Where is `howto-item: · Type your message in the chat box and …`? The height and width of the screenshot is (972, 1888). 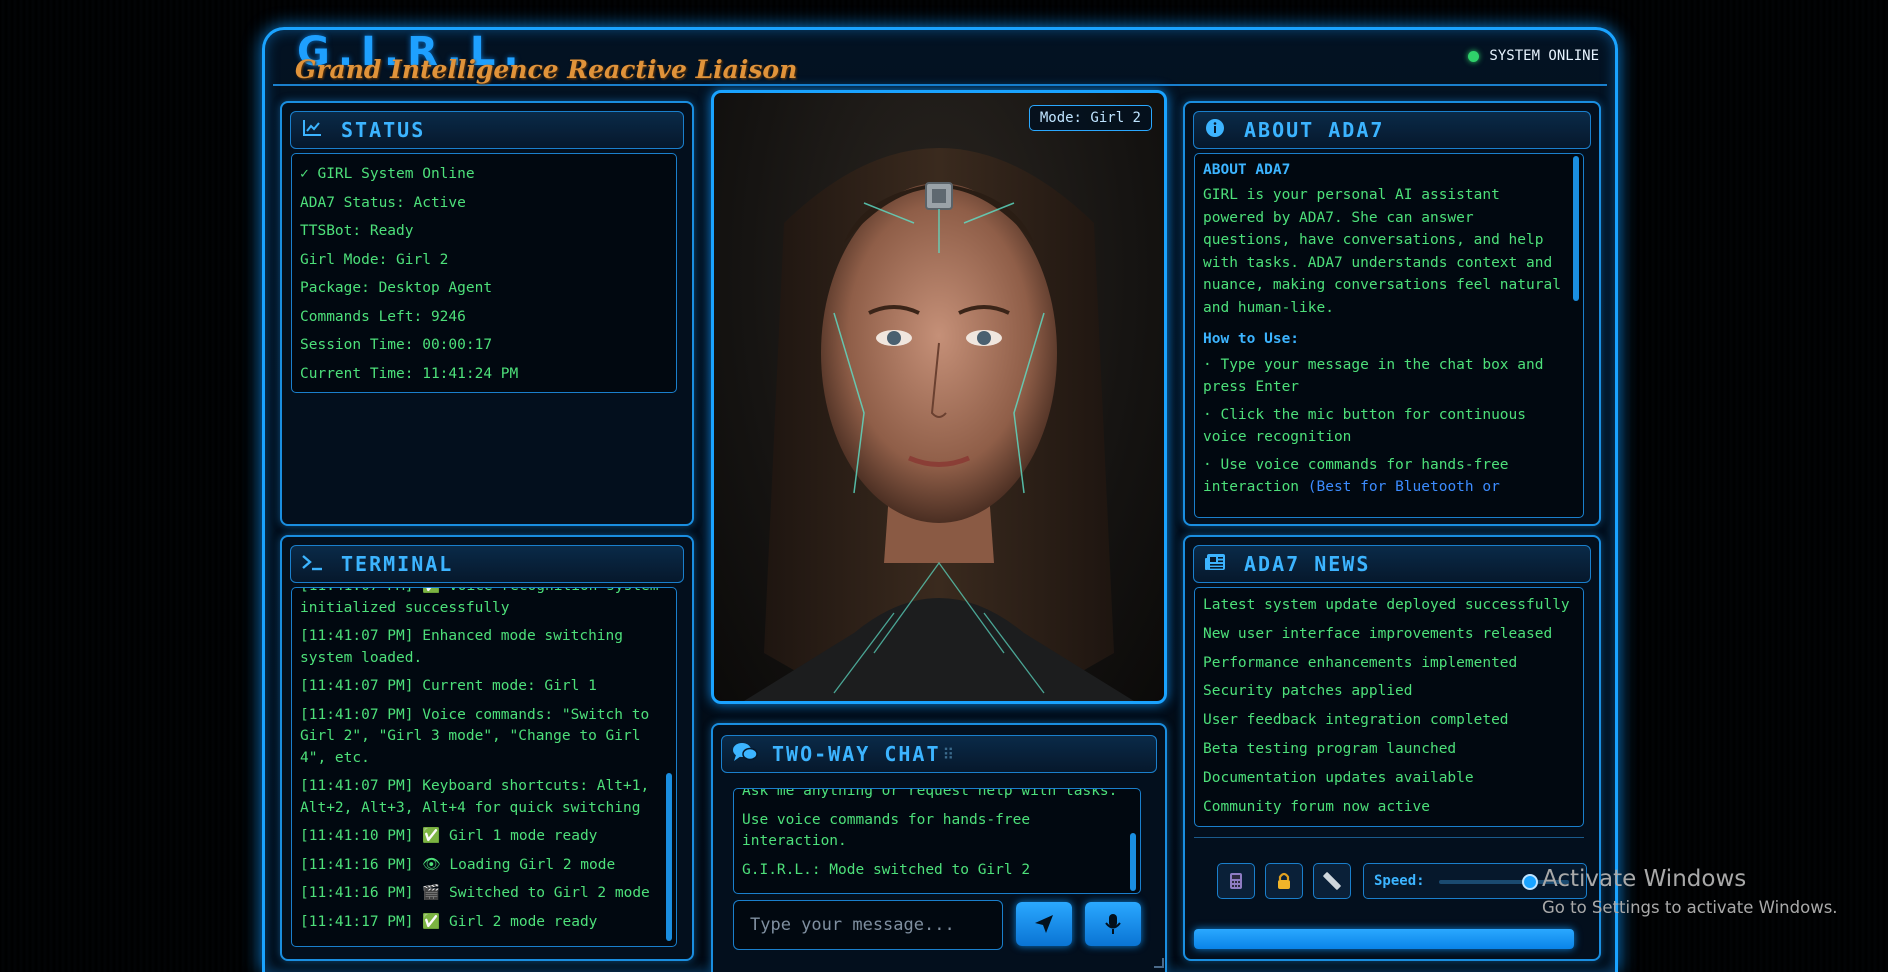
howto-item: · Type your message in the chat box and … is located at coordinates (1373, 376).